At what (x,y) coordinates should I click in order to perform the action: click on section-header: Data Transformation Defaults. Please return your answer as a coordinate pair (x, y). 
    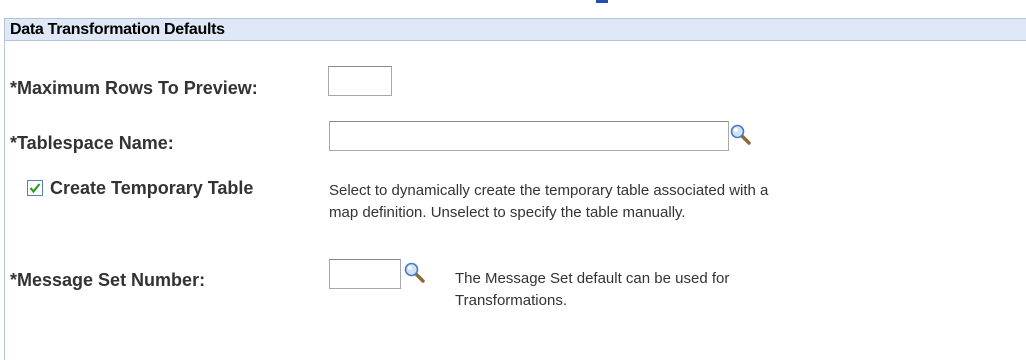
    Looking at the image, I should click on (515, 29).